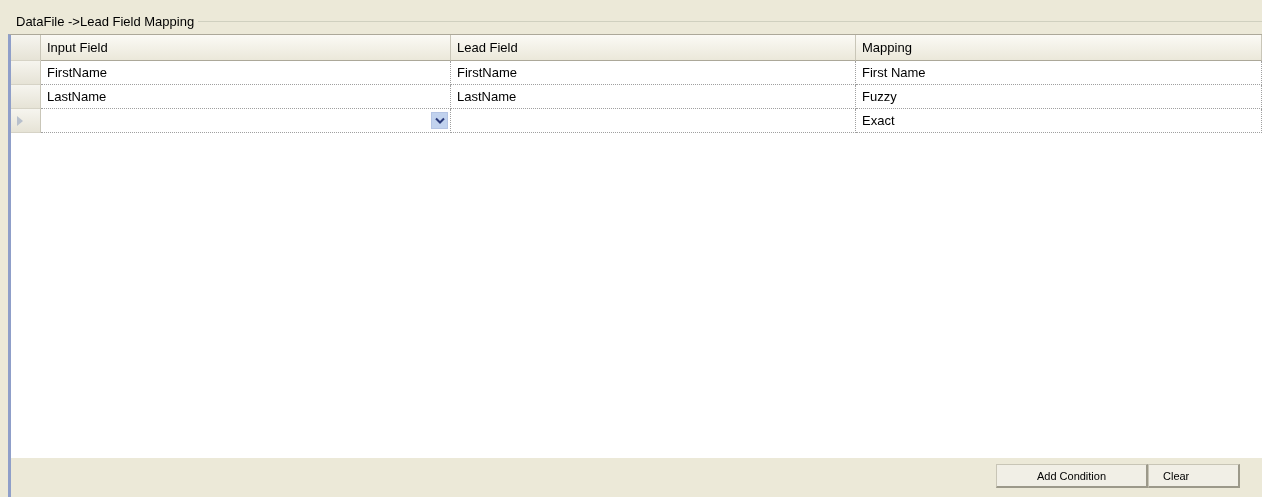 This screenshot has height=497, width=1262. I want to click on table-cell: Fuzzy, so click(1059, 97).